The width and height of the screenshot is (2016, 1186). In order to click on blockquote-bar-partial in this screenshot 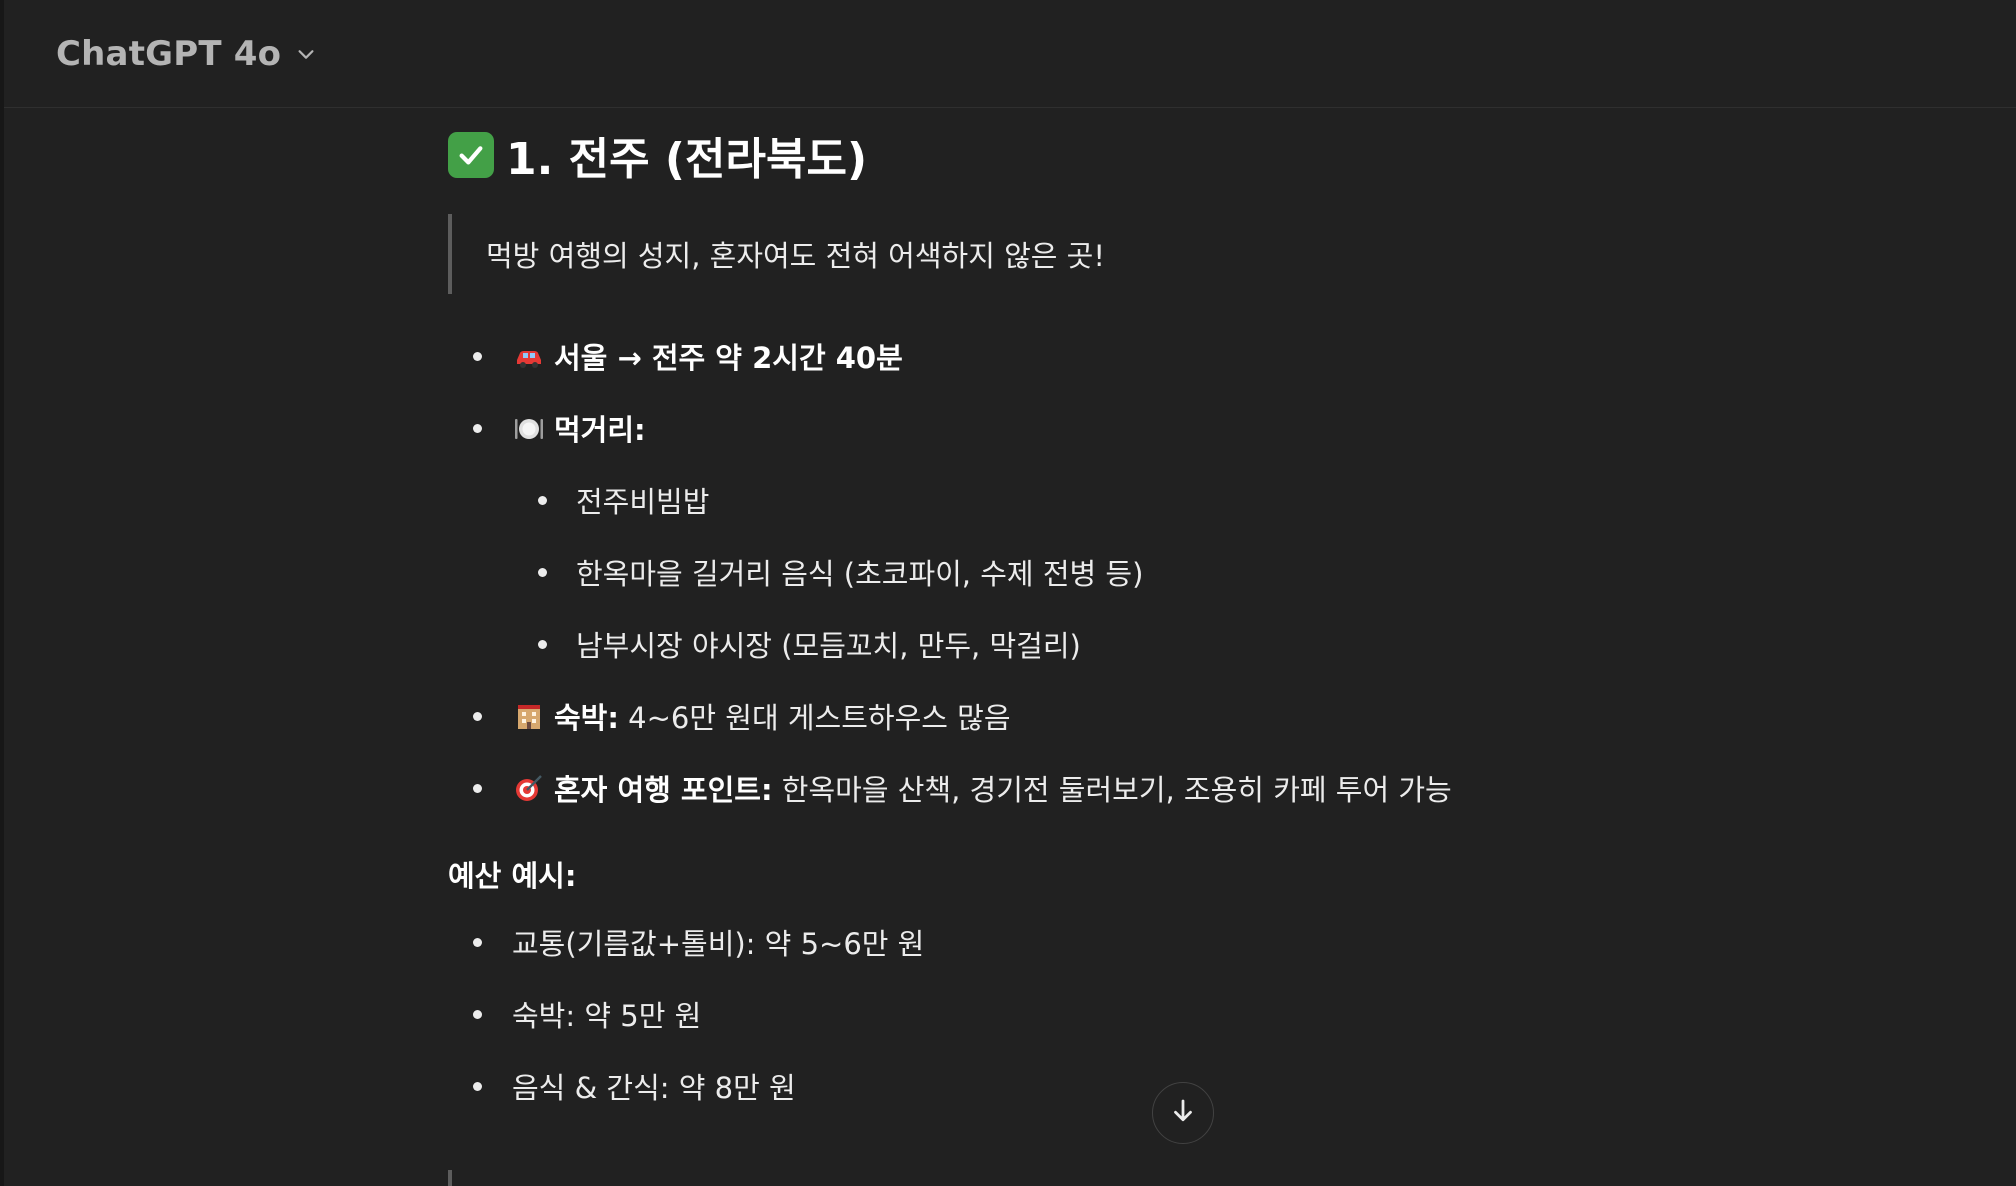, I will do `click(450, 1178)`.